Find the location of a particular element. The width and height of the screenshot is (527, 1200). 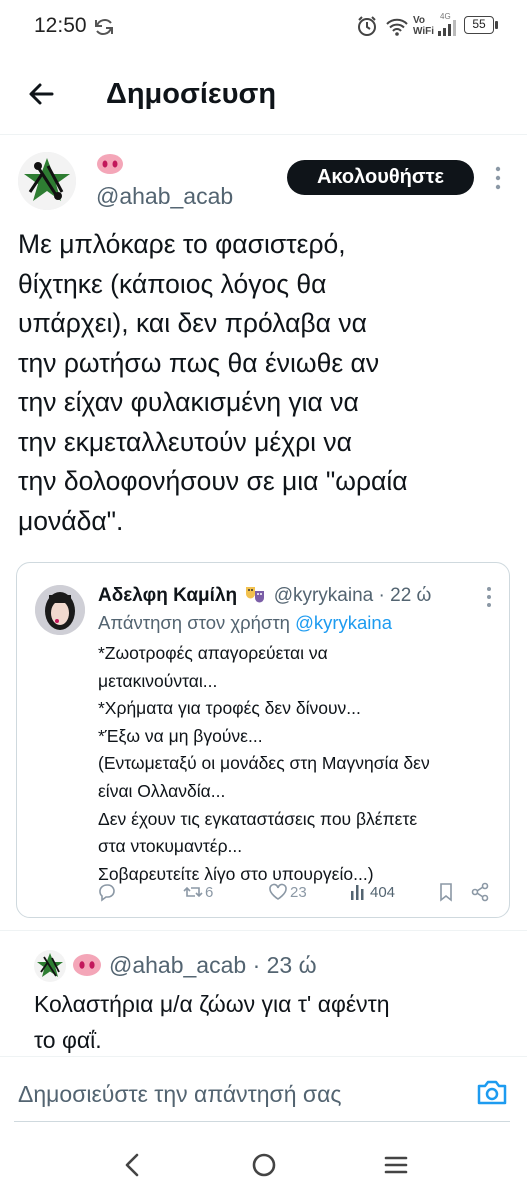

pig-nose-icon is located at coordinates (110, 164).